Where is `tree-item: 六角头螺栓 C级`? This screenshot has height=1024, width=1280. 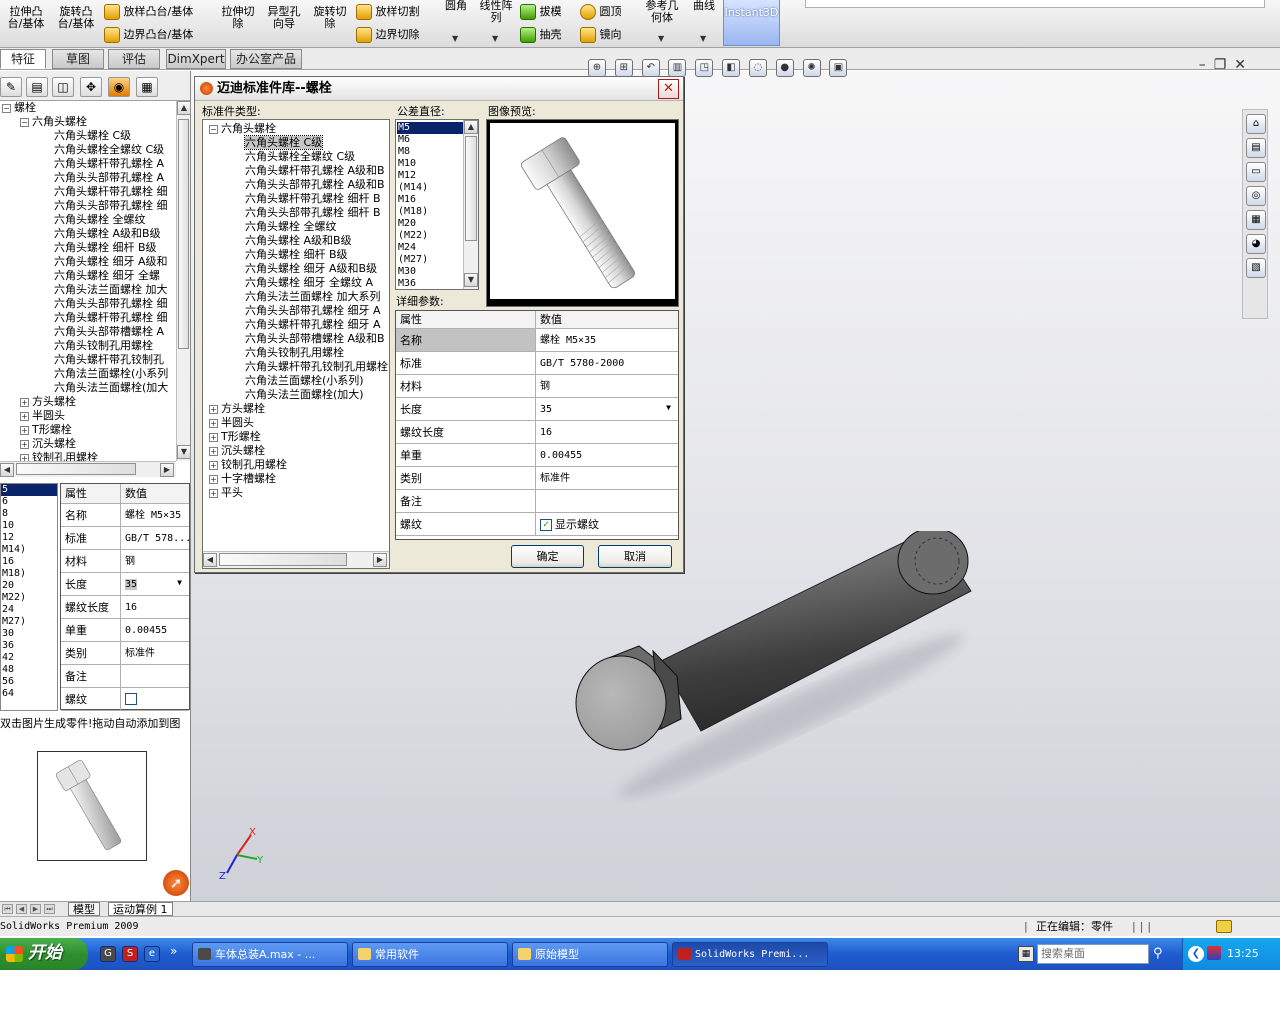
tree-item: 六角头螺栓 C级 is located at coordinates (92, 136).